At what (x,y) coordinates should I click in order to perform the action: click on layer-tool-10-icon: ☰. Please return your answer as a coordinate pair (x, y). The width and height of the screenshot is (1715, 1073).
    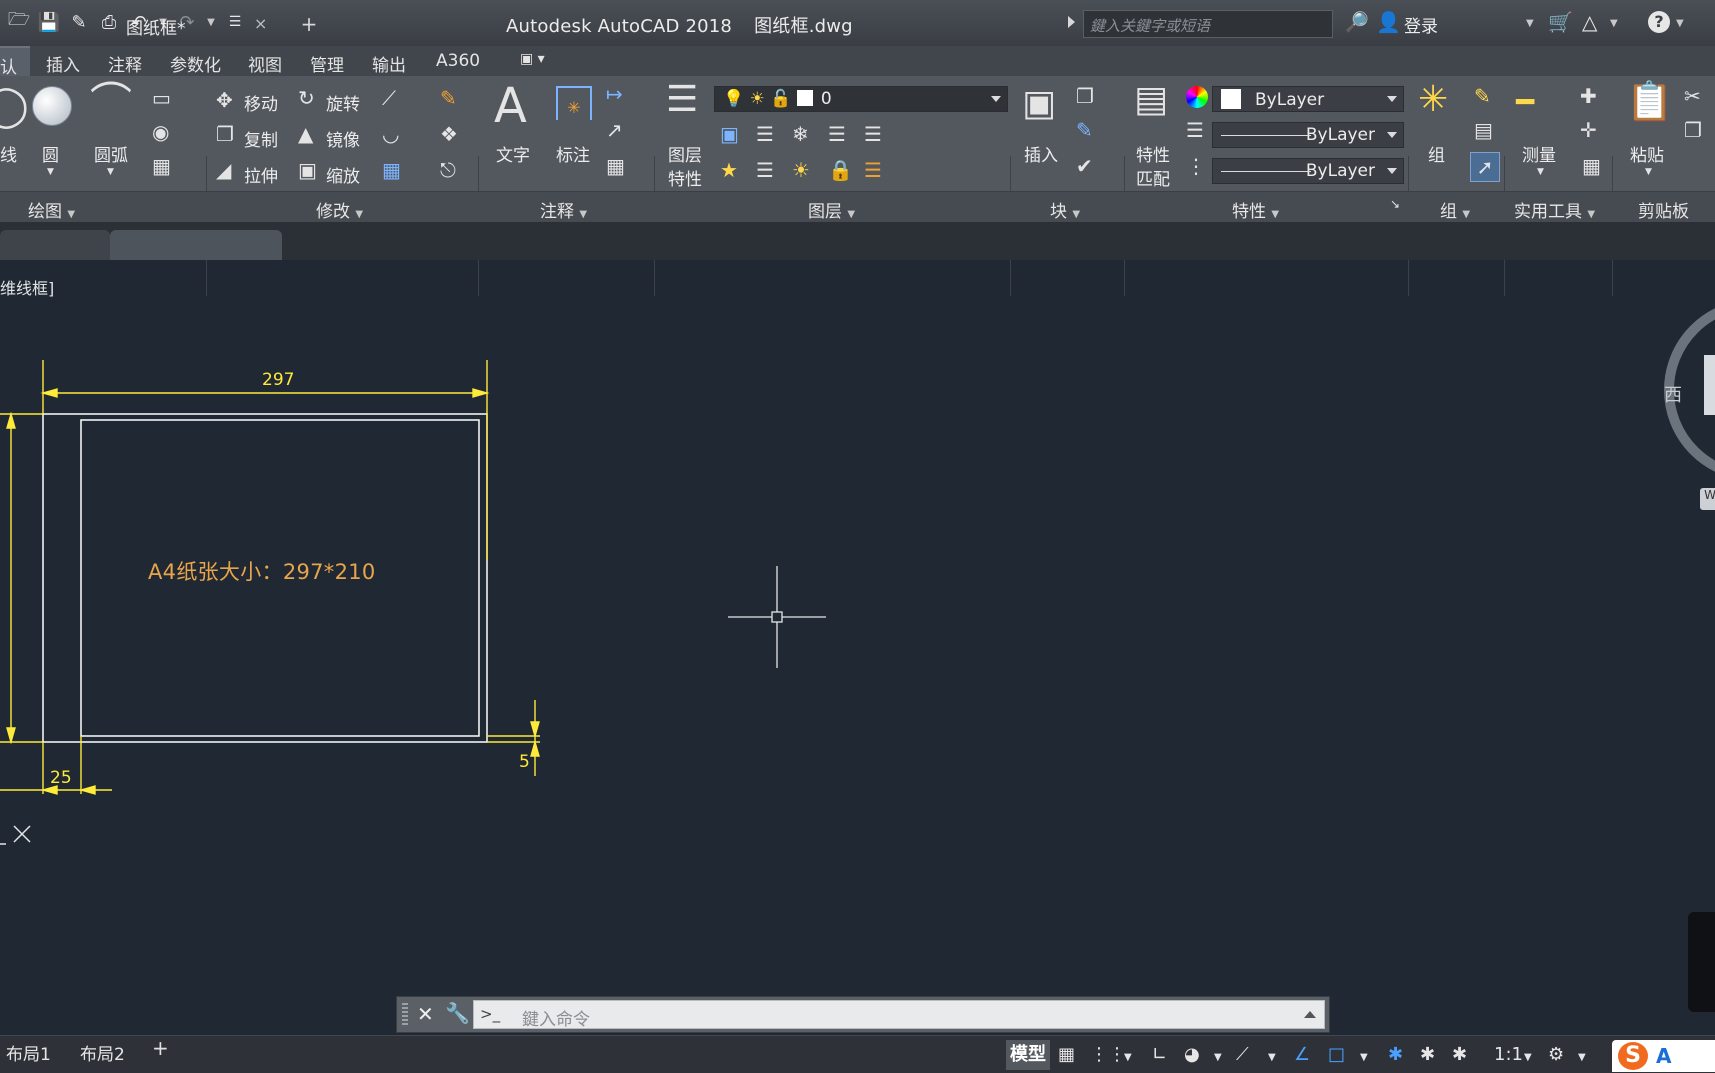
    Looking at the image, I should click on (873, 170).